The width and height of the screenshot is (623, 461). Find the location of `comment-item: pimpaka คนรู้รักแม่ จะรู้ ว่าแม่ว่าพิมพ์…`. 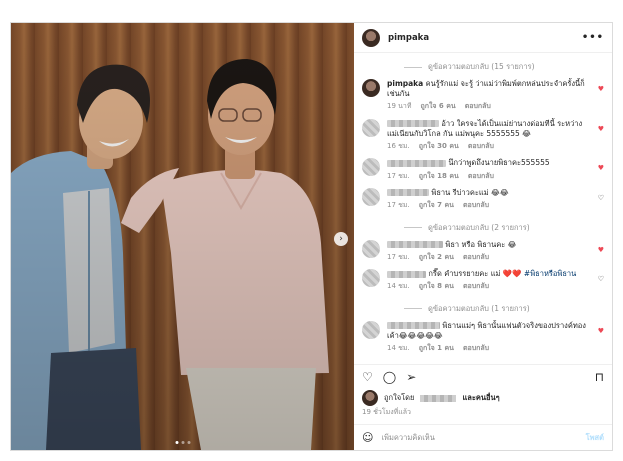

comment-item: pimpaka คนรู้รักแม่ จะรู้ ว่าแม่ว่าพิมพ์… is located at coordinates (483, 95).